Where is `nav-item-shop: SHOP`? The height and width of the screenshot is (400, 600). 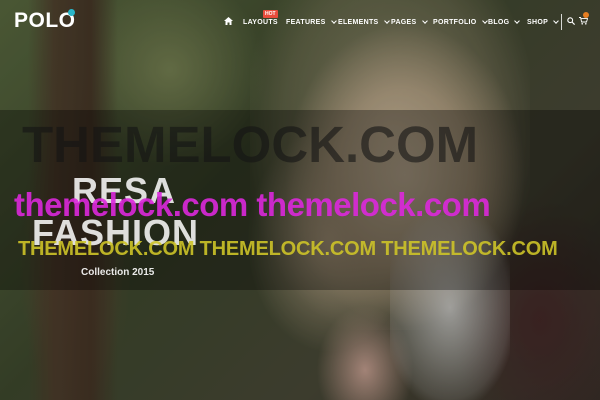
nav-item-shop: SHOP is located at coordinates (543, 22).